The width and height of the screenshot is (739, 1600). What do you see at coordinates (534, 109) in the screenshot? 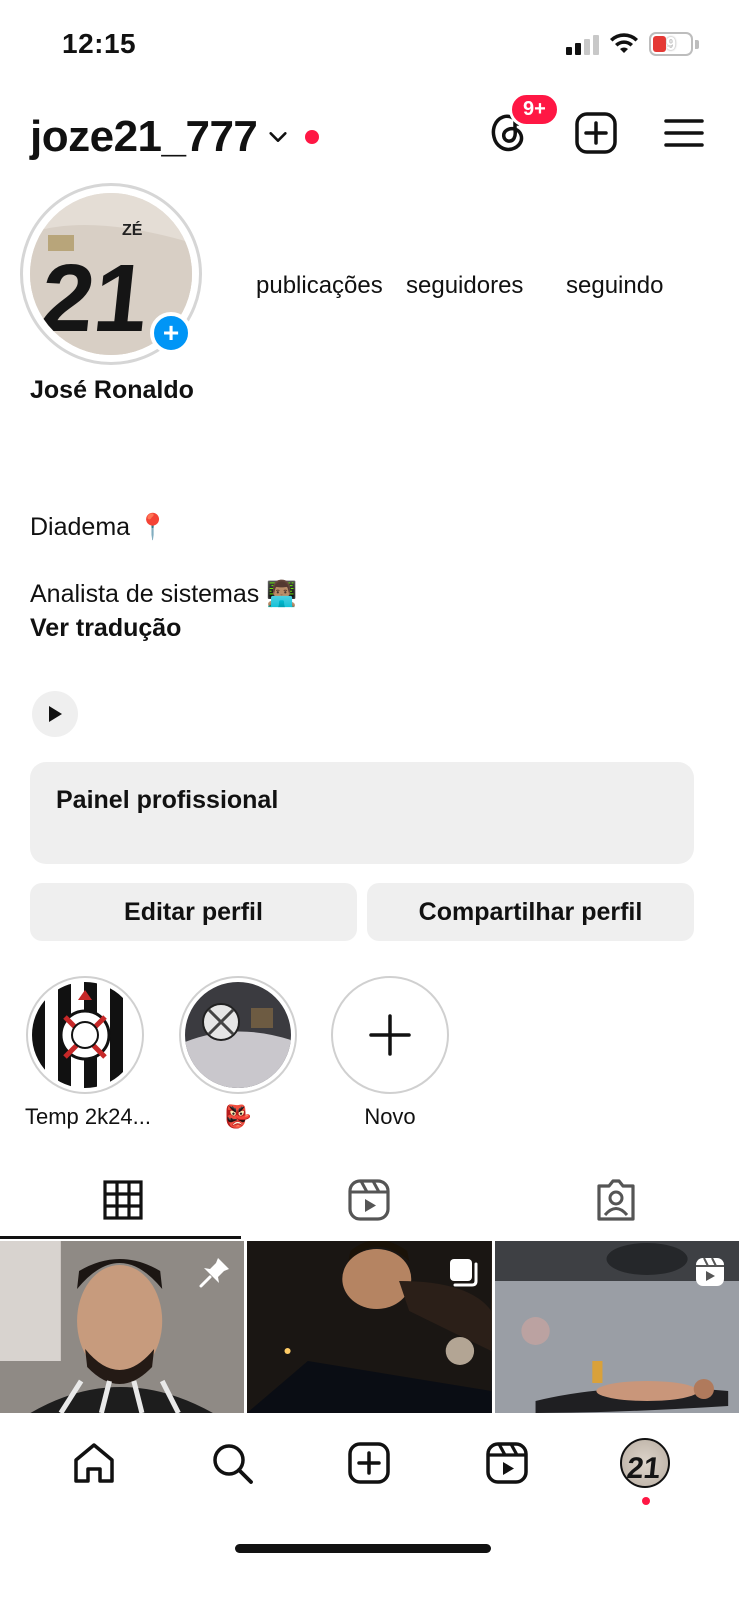
I see `threads-badge: 9+` at bounding box center [534, 109].